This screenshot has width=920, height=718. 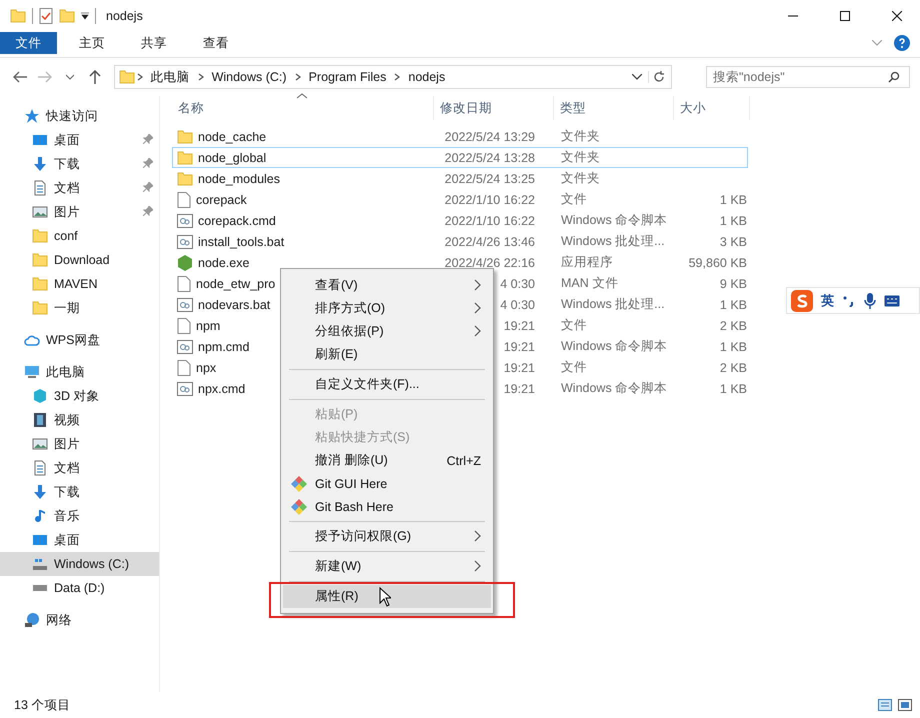 What do you see at coordinates (32, 620) in the screenshot?
I see `network-icon` at bounding box center [32, 620].